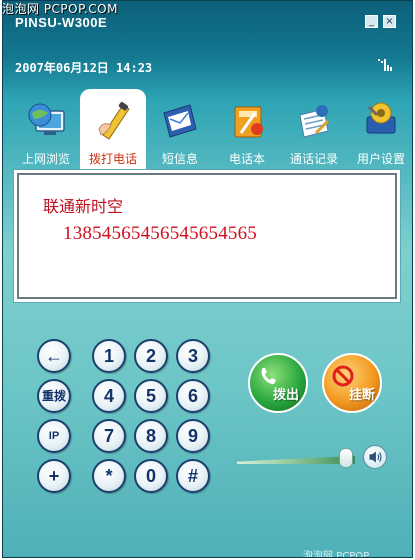 The height and width of the screenshot is (560, 415). Describe the element at coordinates (109, 436) in the screenshot. I see `key-7: 7` at that location.